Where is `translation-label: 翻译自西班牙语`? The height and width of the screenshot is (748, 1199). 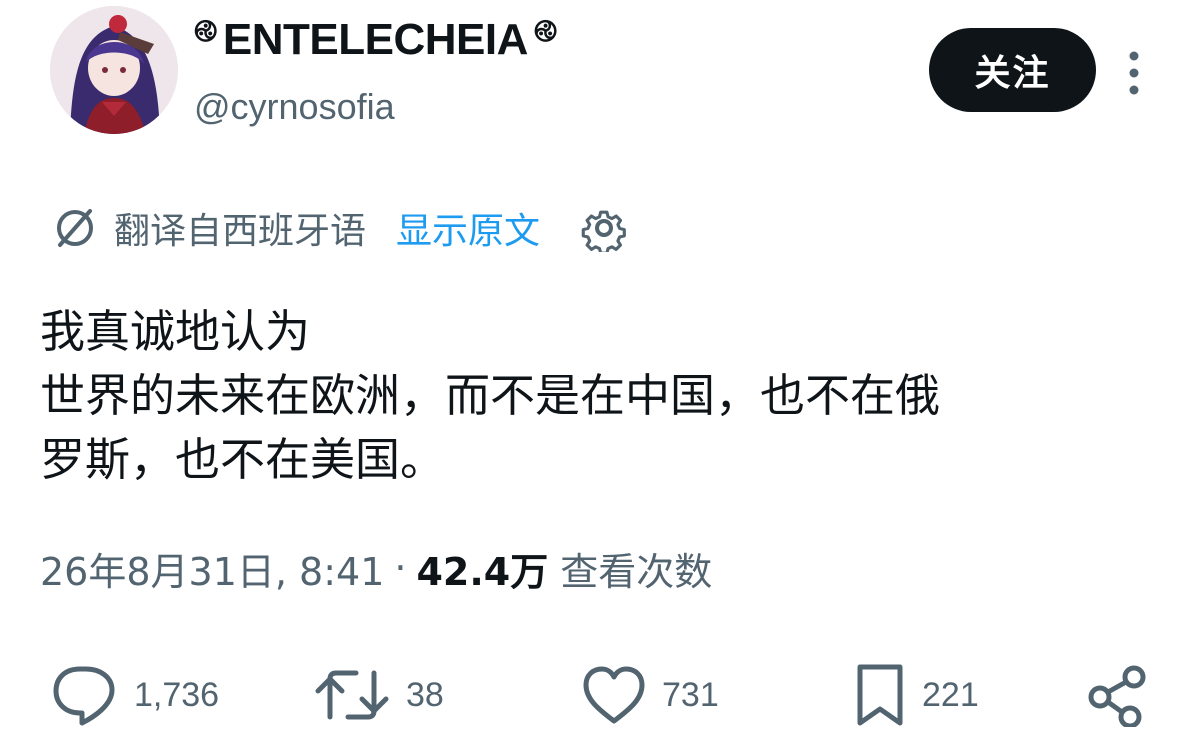
translation-label: 翻译自西班牙语 is located at coordinates (240, 231).